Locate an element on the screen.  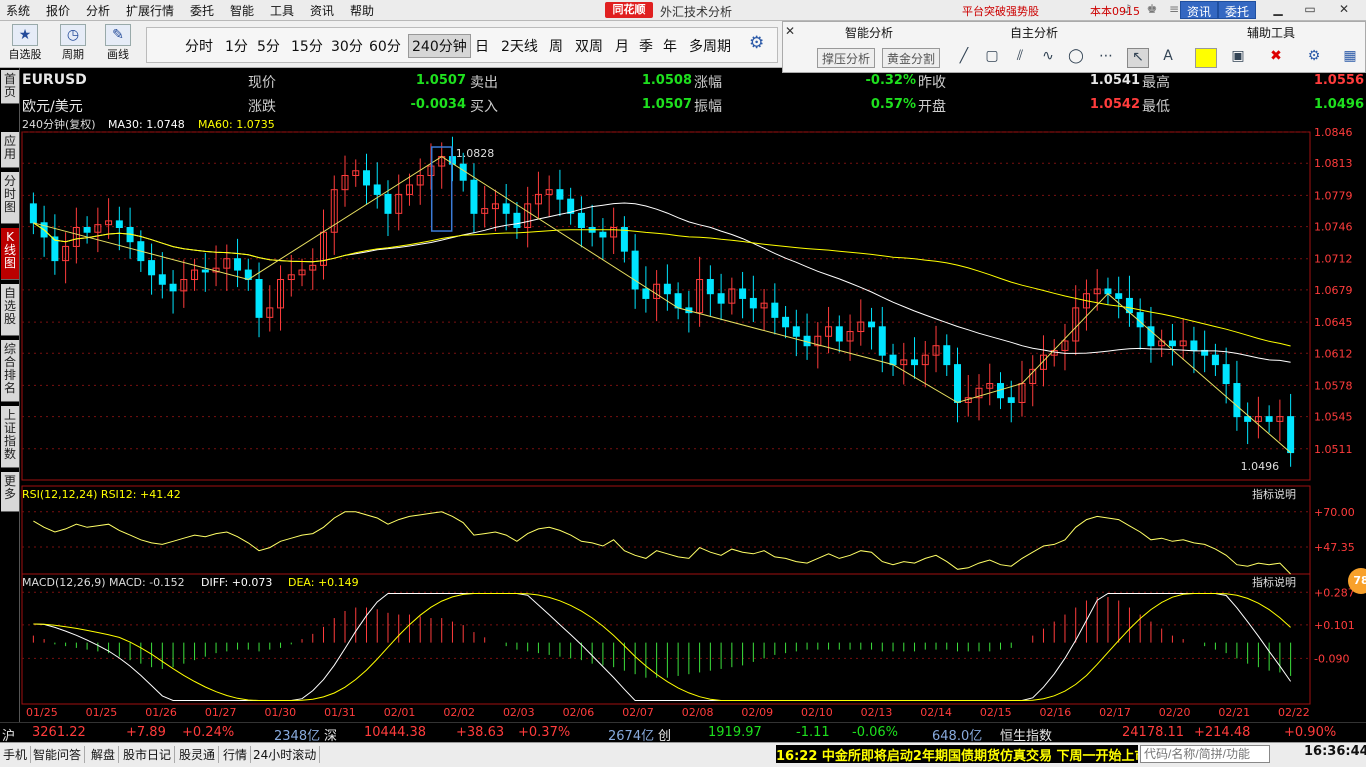
settings-icon: ⚙ is located at coordinates (1314, 58).